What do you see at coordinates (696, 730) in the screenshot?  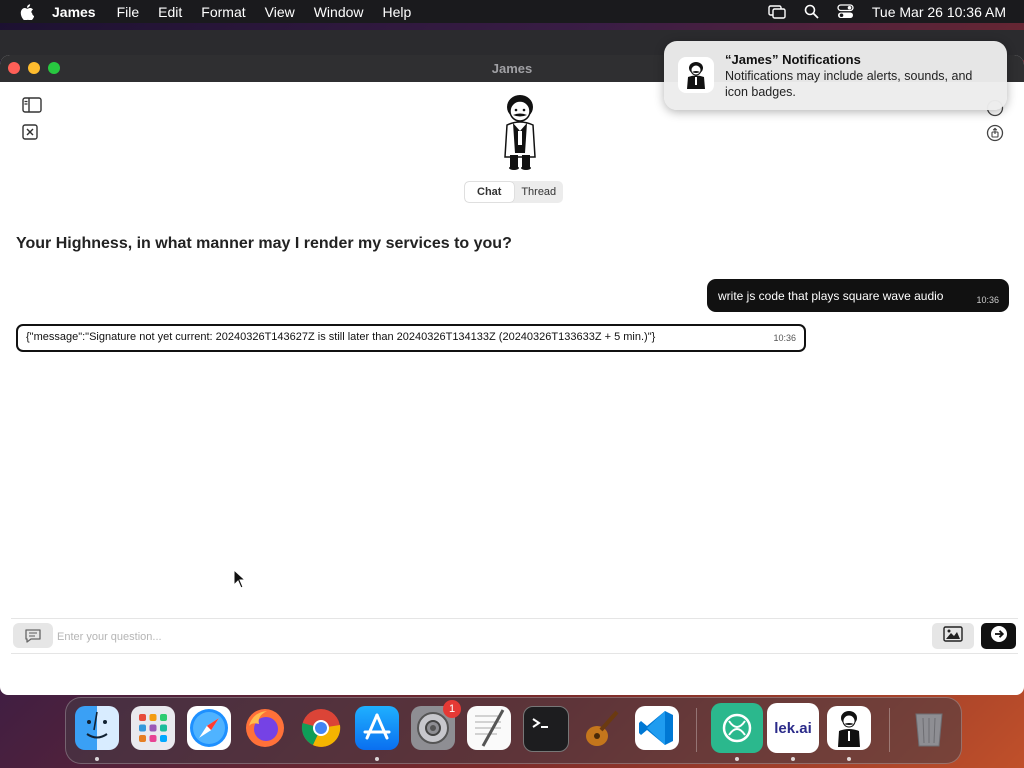 I see `dock-separator` at bounding box center [696, 730].